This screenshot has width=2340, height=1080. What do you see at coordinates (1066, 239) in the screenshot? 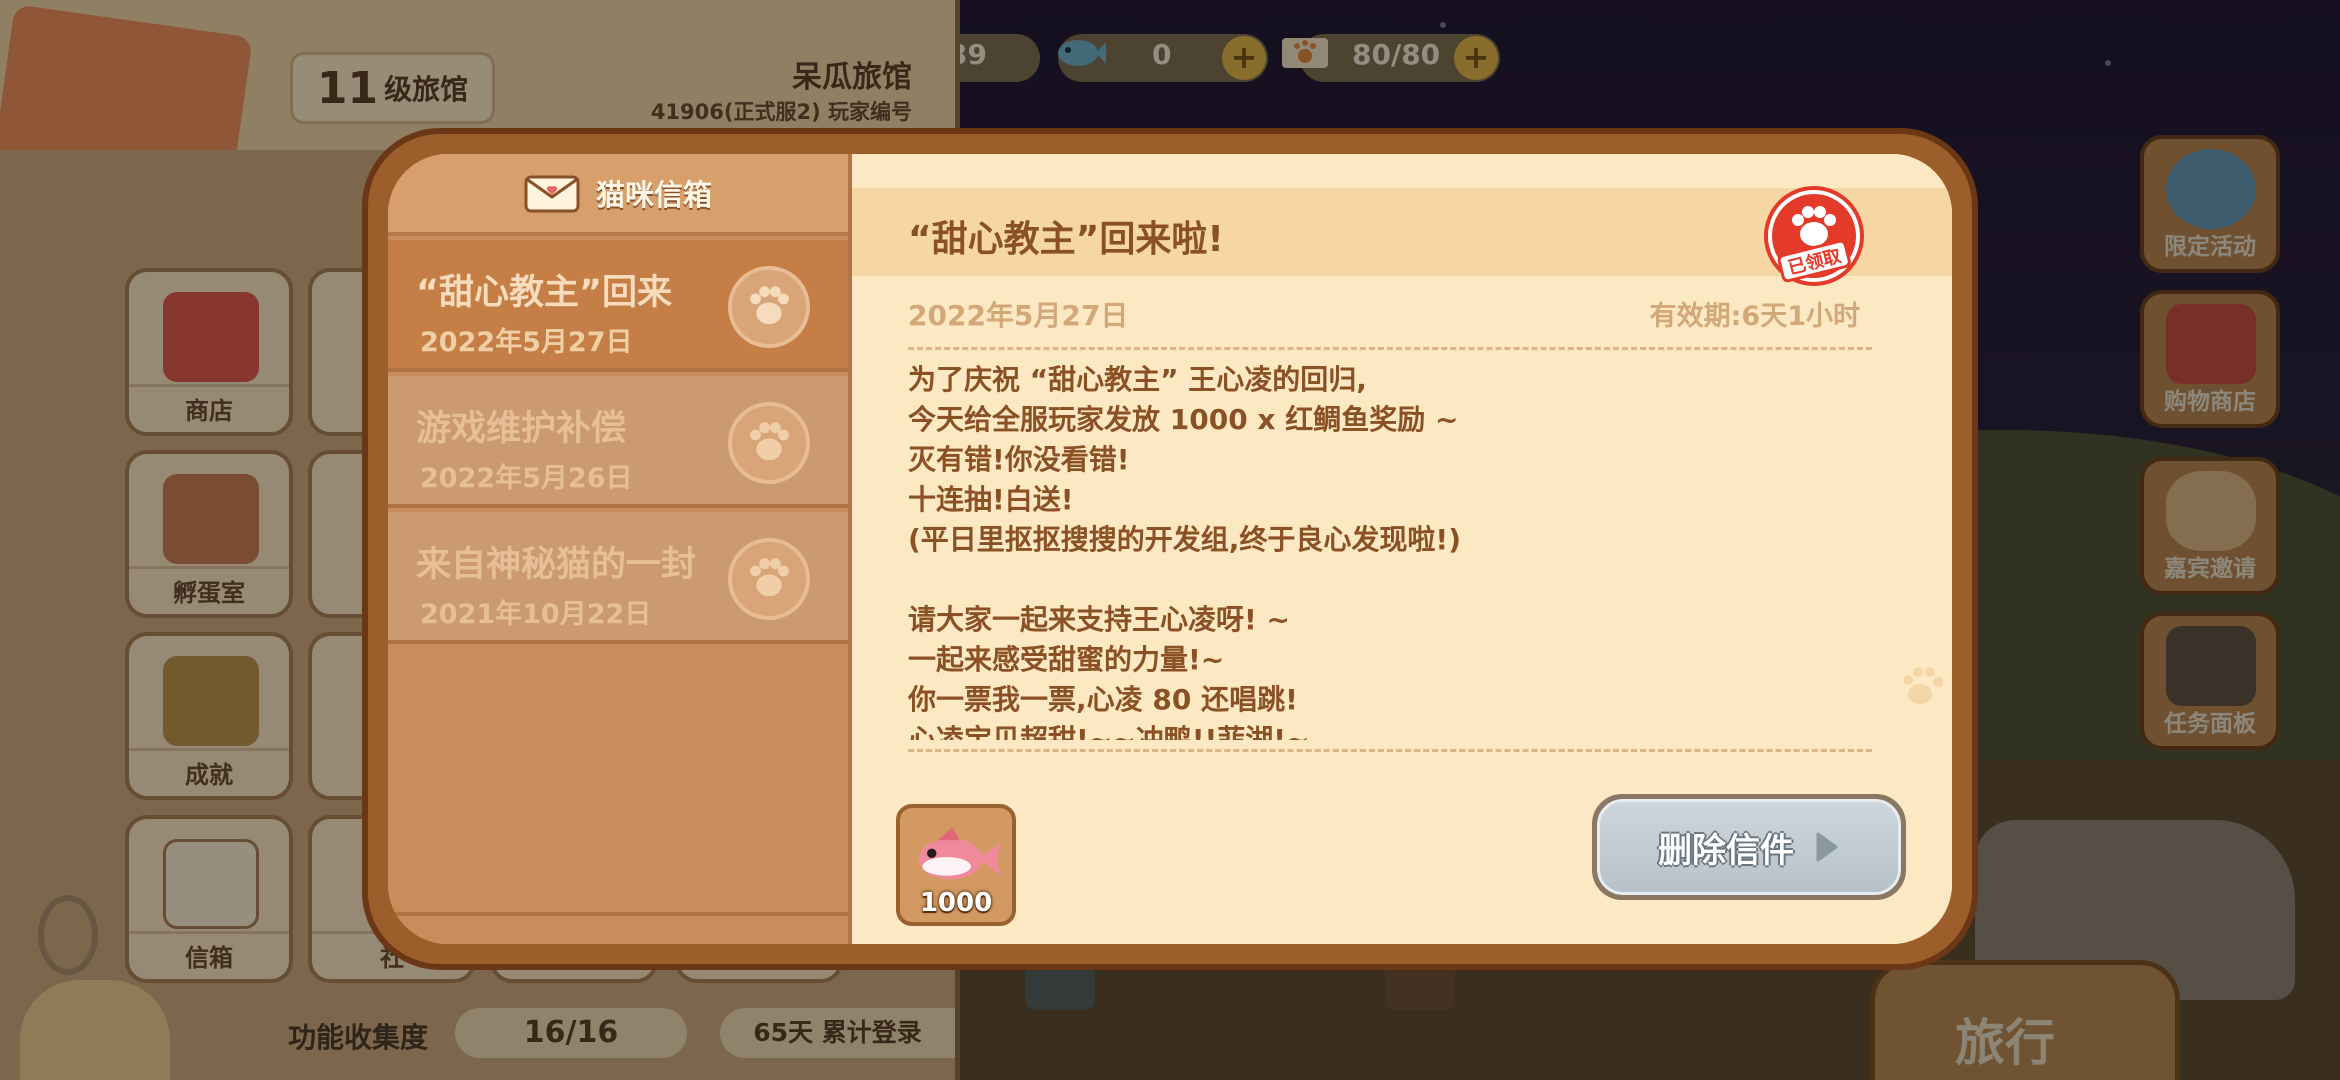
I see `mail-title: “甜心教主”回来啦!` at bounding box center [1066, 239].